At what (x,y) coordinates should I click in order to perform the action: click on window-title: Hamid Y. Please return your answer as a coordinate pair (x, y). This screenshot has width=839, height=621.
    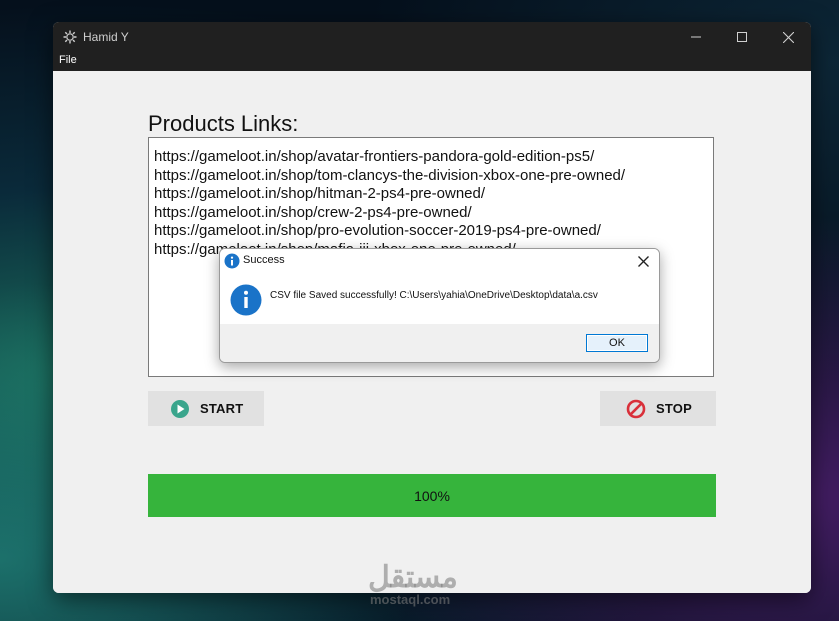
    Looking at the image, I should click on (106, 37).